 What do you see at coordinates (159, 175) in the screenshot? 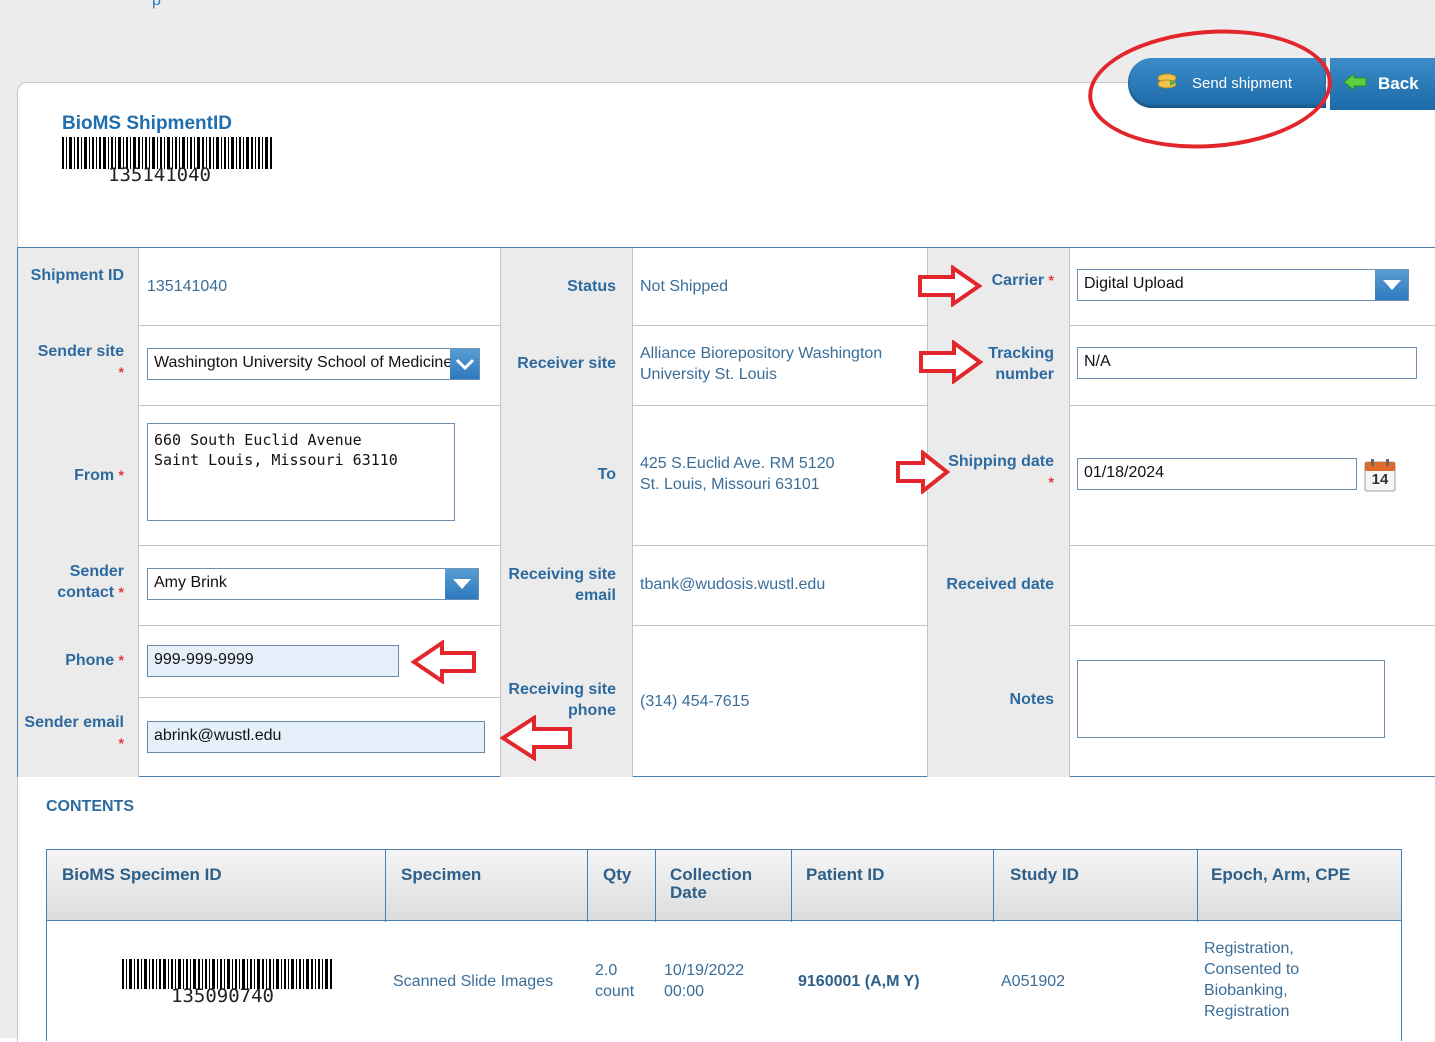
I see `shipment-barcode-number: 135141040` at bounding box center [159, 175].